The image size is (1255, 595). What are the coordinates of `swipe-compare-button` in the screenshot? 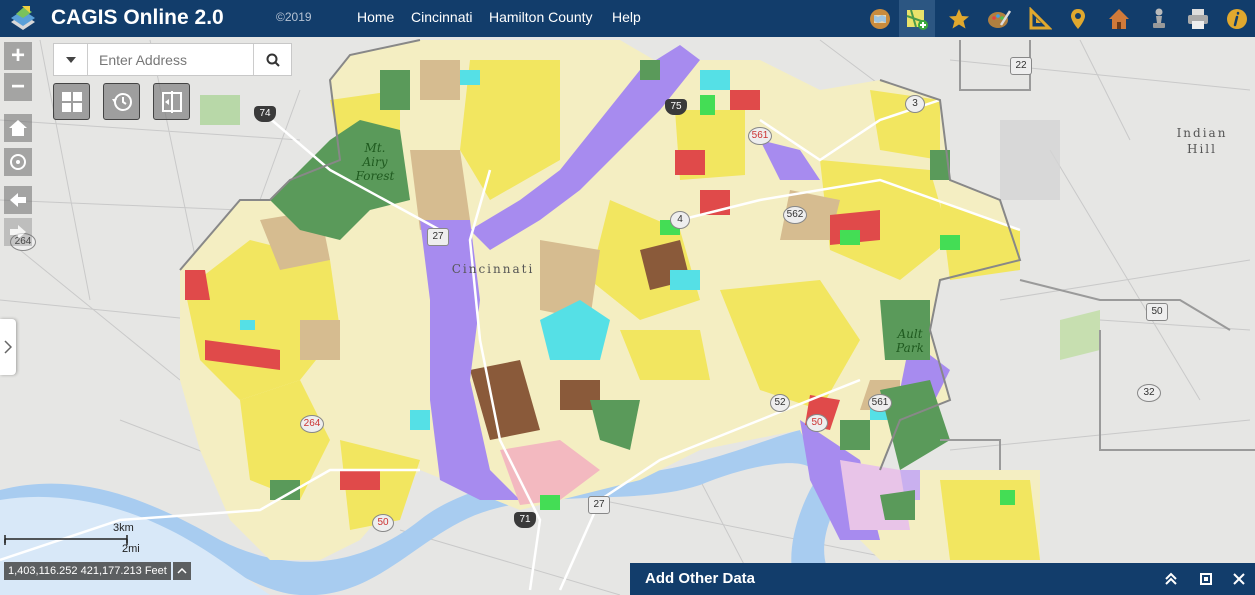 It's located at (171, 101).